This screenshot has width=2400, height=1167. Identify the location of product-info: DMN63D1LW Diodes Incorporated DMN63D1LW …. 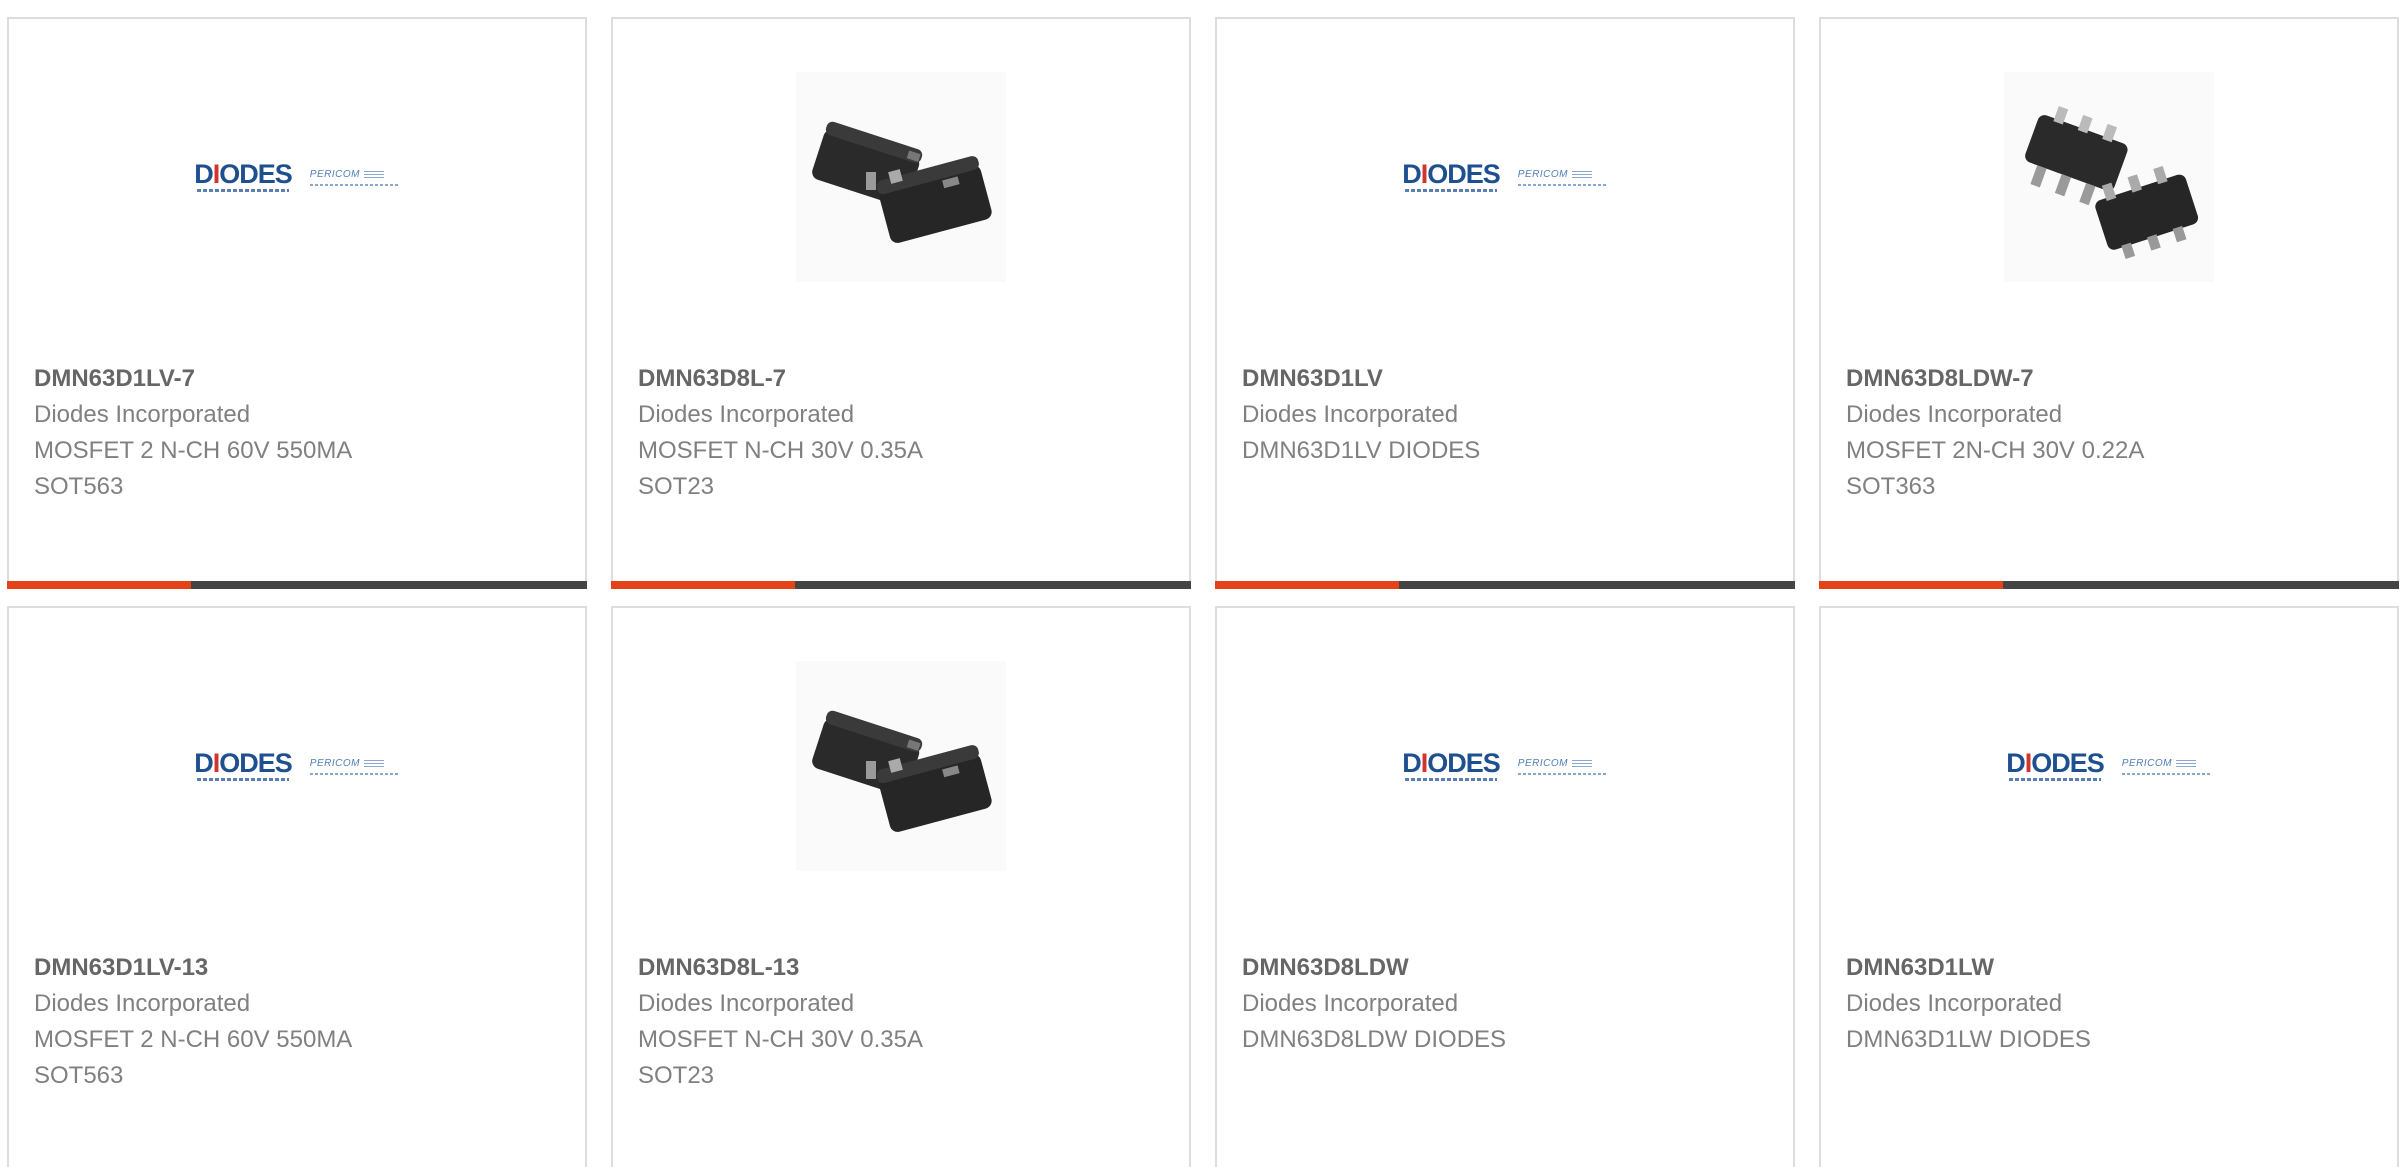
(2111, 1004).